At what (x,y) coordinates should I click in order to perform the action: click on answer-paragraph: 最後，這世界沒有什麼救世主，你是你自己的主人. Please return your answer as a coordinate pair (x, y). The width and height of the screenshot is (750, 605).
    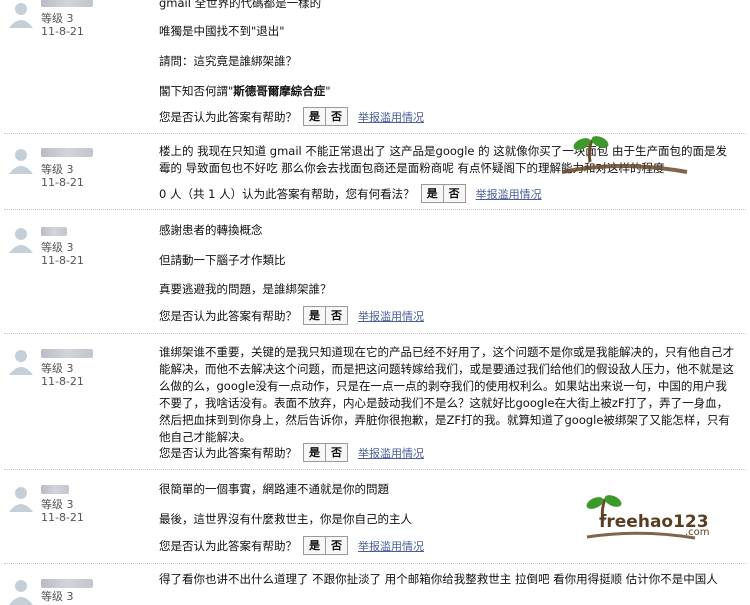
    Looking at the image, I should click on (285, 519).